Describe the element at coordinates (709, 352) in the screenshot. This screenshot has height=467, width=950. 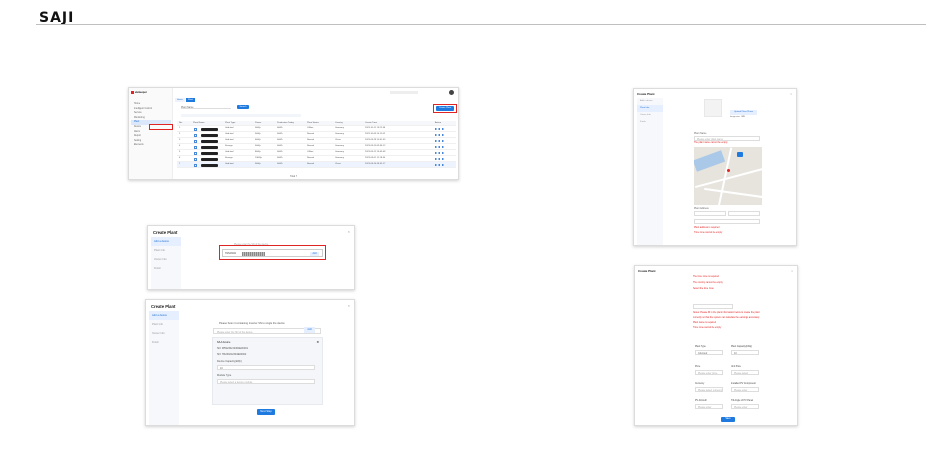
I see `plant-type-select: Grid-tied` at that location.